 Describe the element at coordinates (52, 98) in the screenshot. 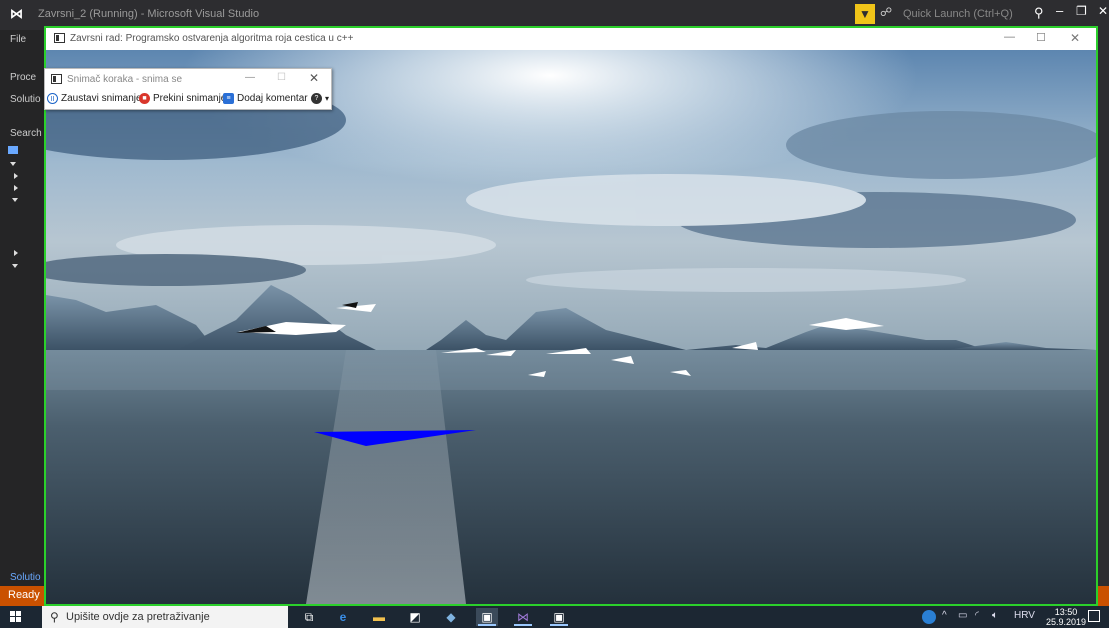

I see `pause-icon: II` at that location.